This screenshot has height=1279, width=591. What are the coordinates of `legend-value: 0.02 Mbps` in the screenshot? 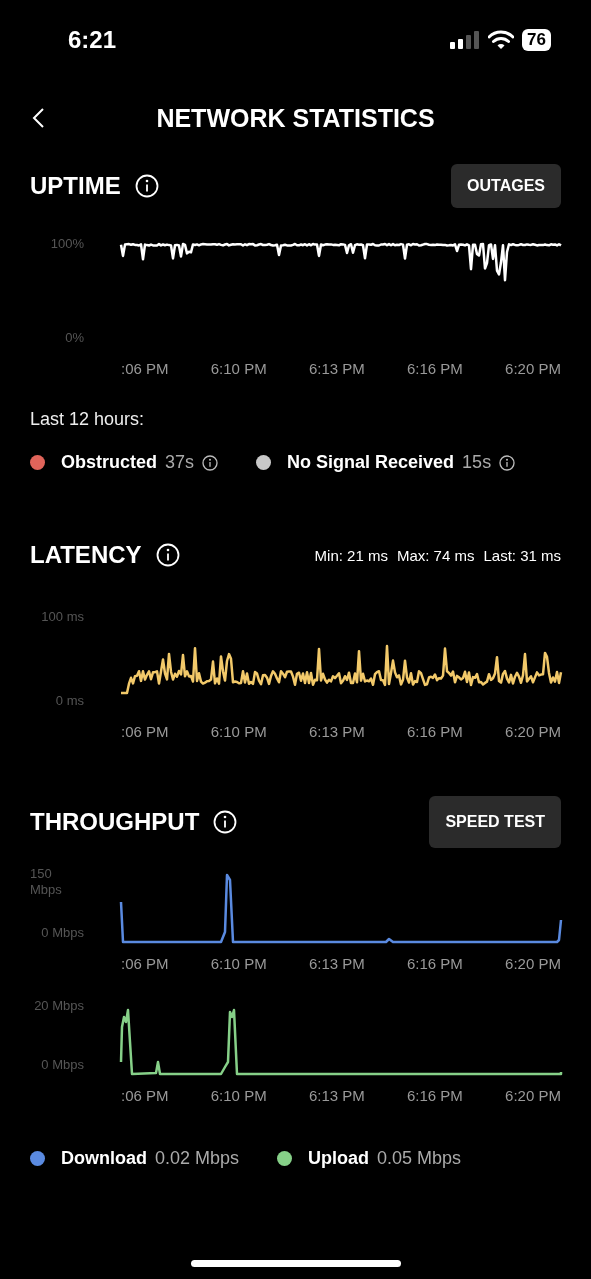 It's located at (197, 1158).